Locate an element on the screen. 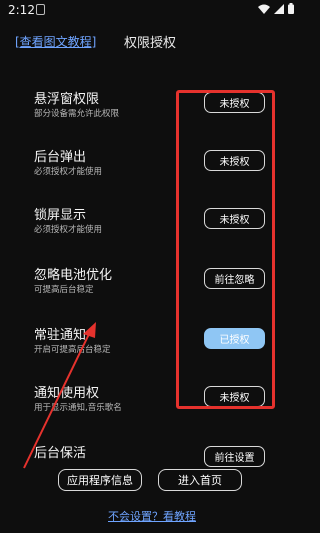  permission-title: 常驻通知 is located at coordinates (60, 335).